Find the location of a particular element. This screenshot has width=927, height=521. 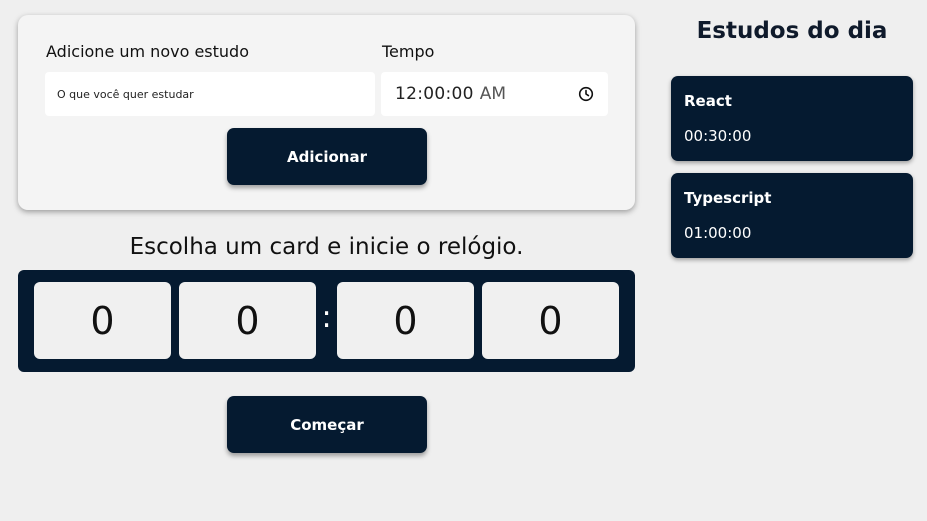

time-input: 12:00:00 AM is located at coordinates (494, 94).